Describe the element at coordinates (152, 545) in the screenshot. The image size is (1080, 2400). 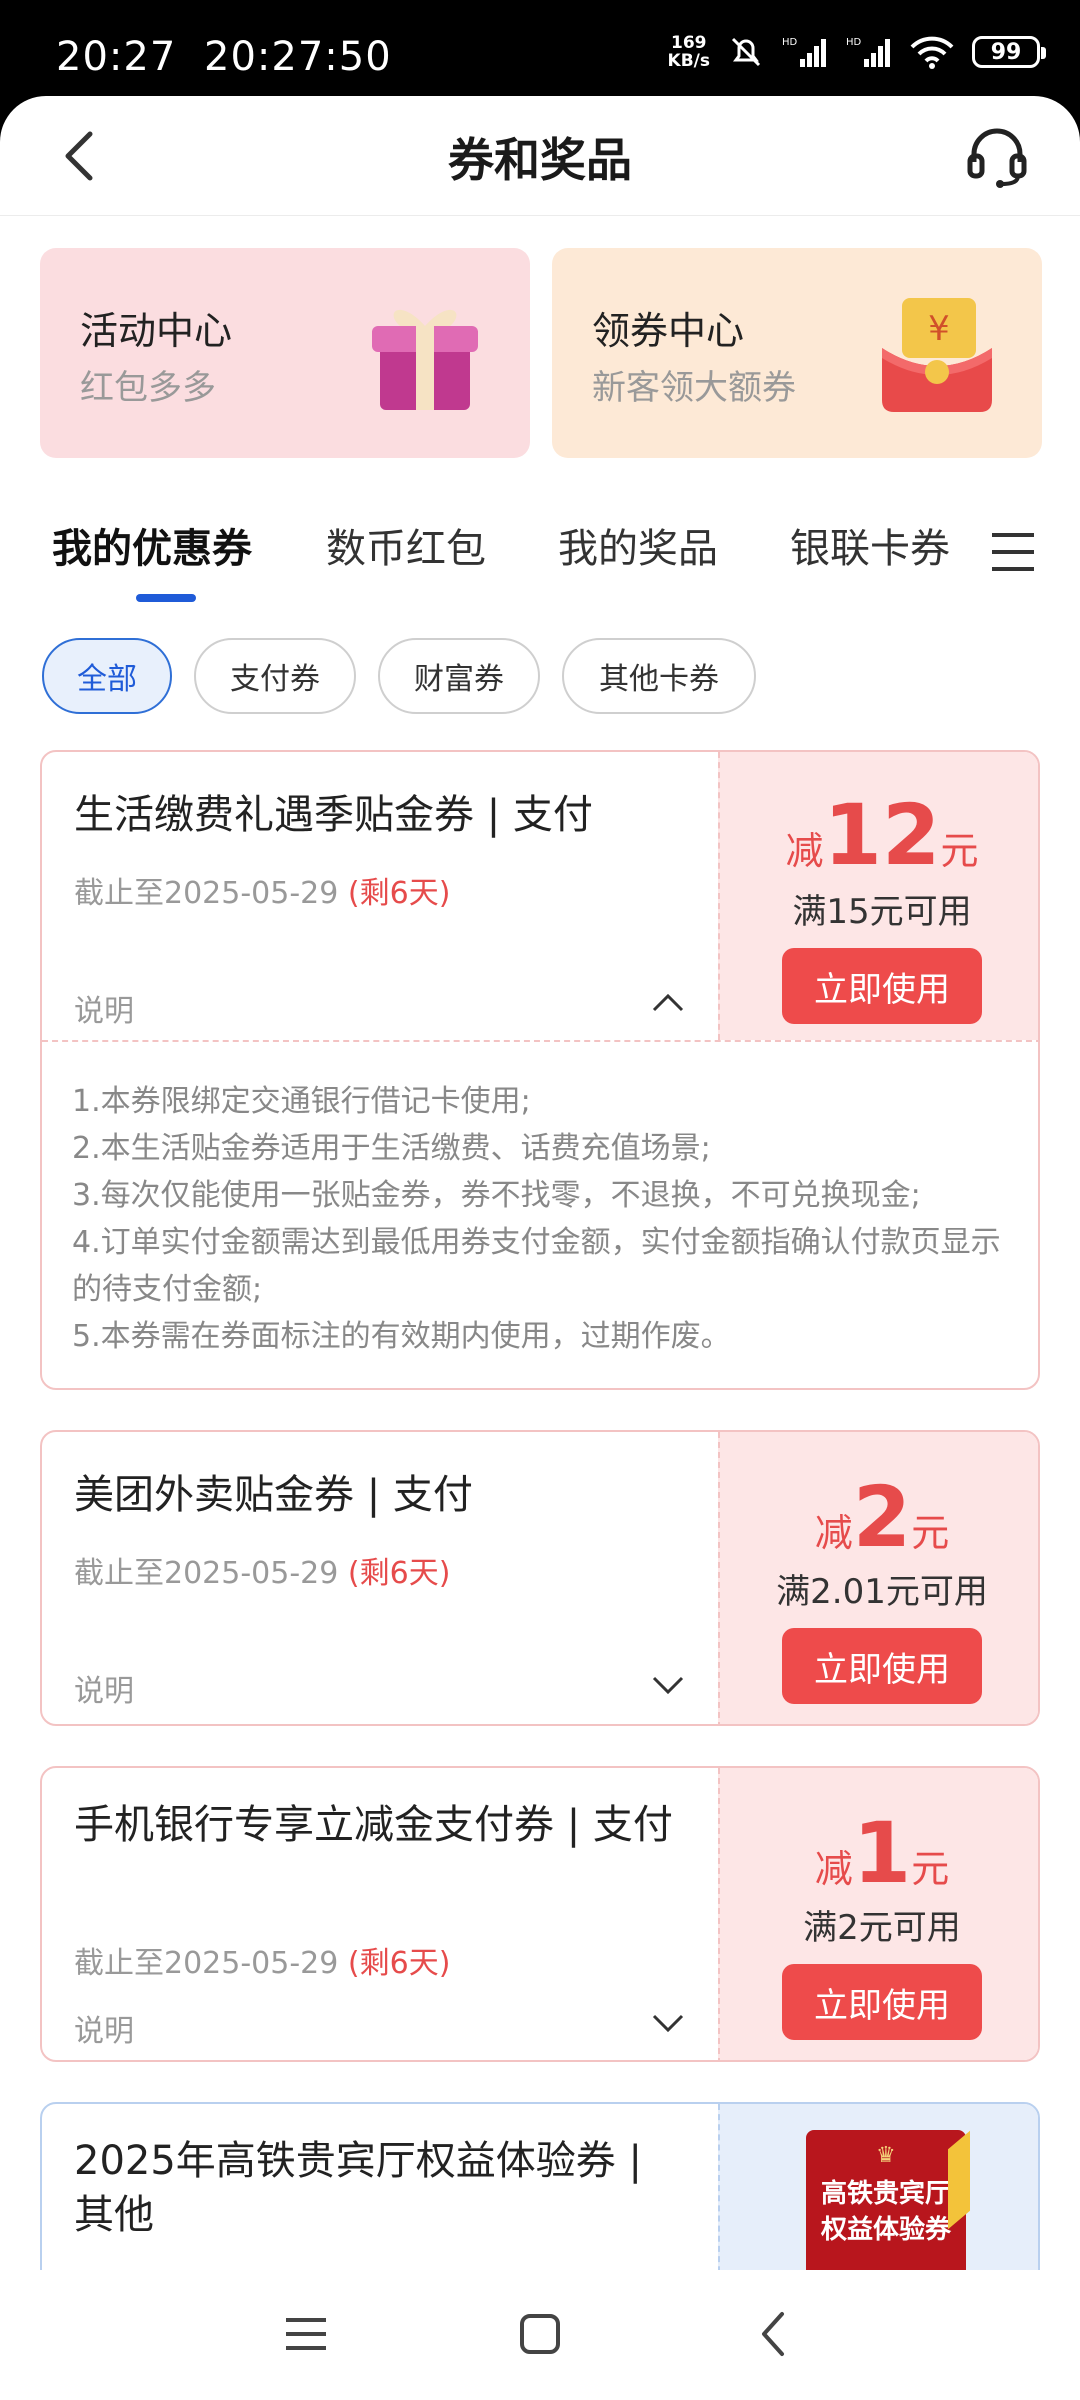
I see `tab-my-coupons: 我的优惠券` at that location.